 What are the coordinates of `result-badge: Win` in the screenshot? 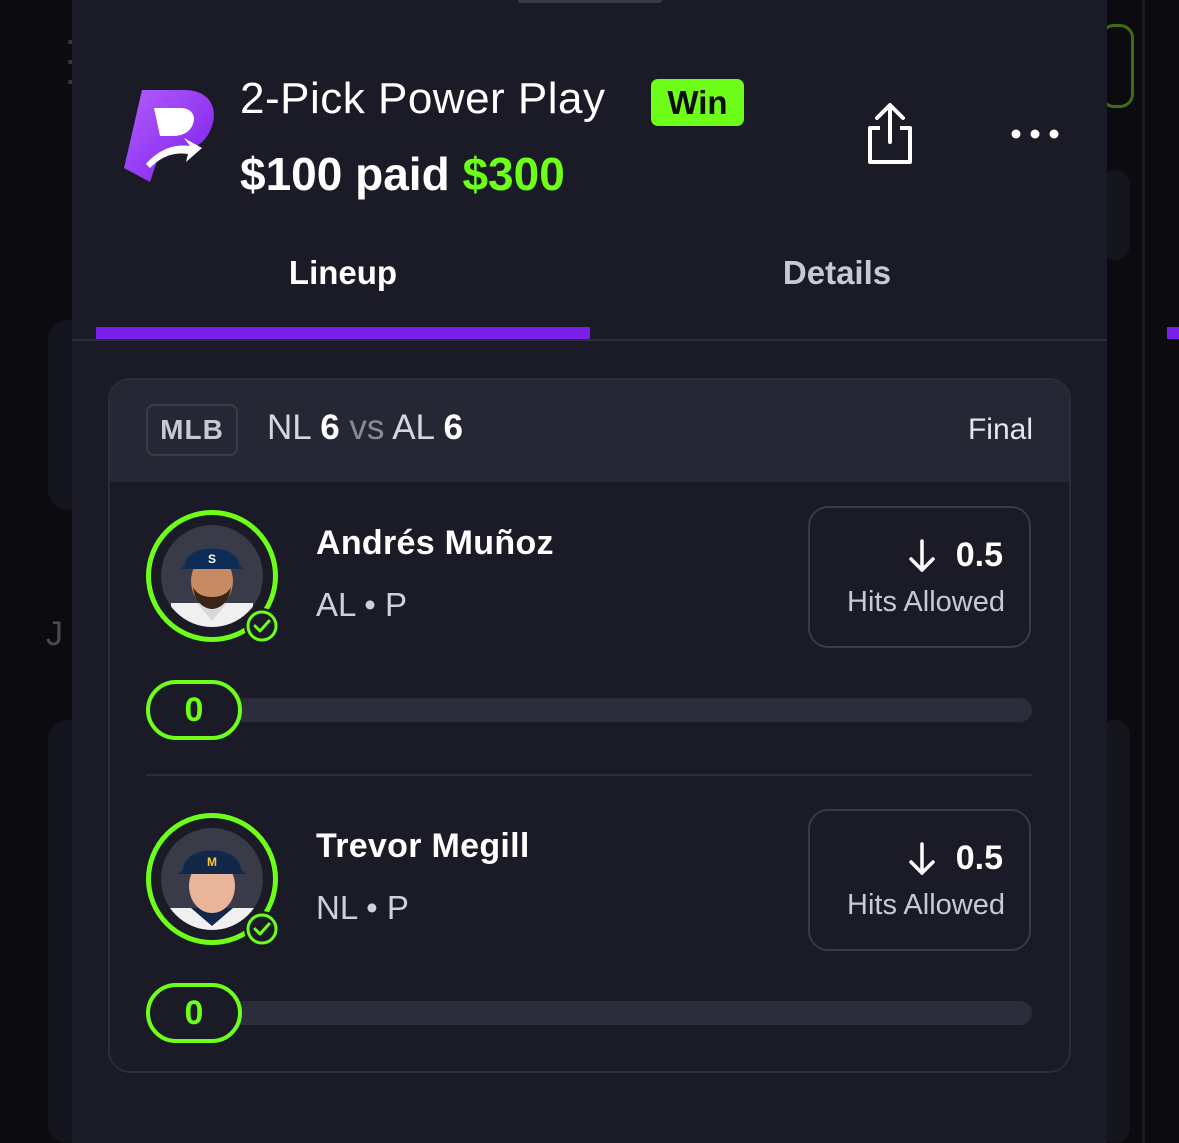 It's located at (697, 102).